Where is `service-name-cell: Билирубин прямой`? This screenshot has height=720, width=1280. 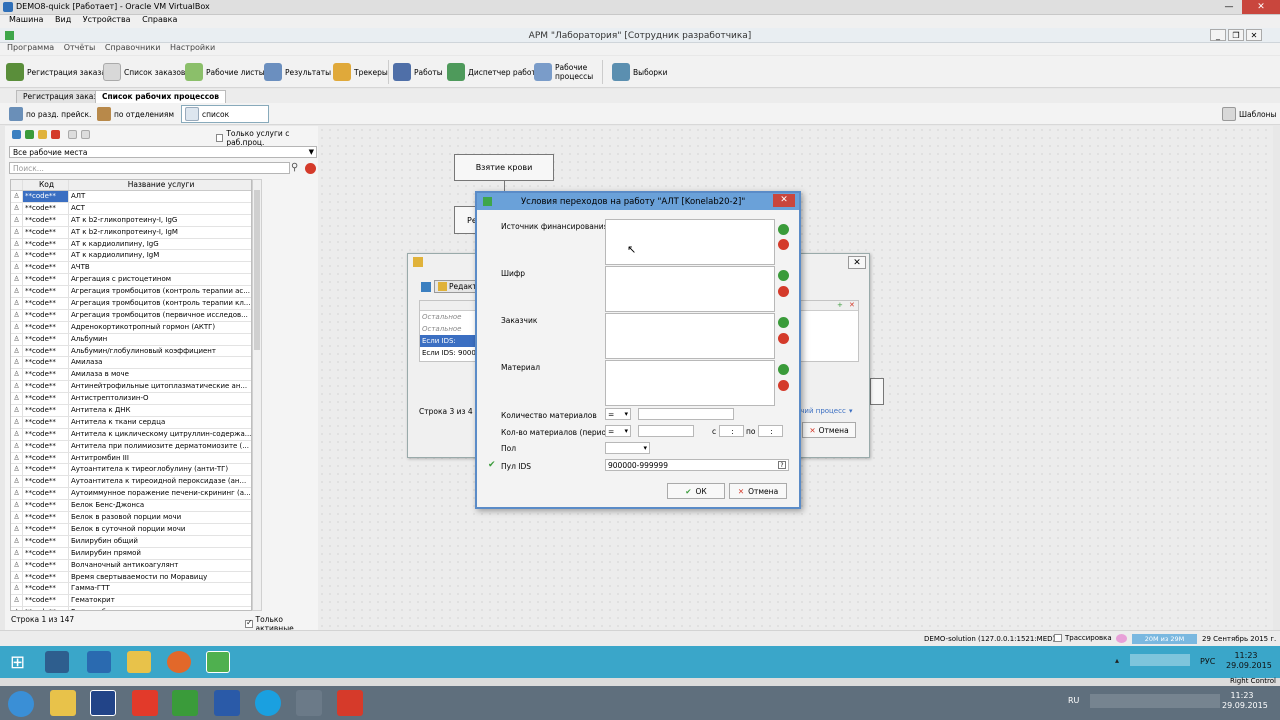
service-name-cell: Билирубин прямой is located at coordinates (160, 553).